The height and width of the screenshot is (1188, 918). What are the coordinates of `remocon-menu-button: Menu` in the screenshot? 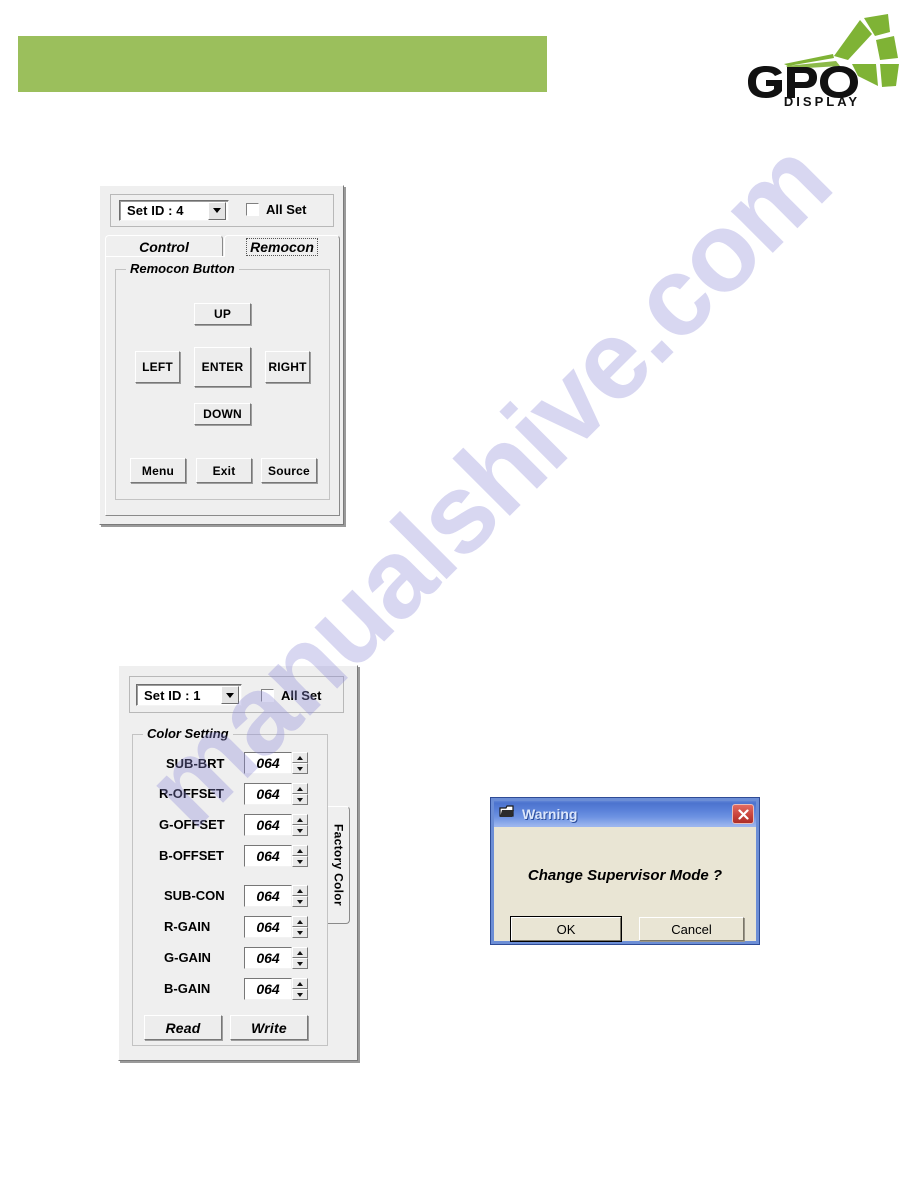 It's located at (158, 470).